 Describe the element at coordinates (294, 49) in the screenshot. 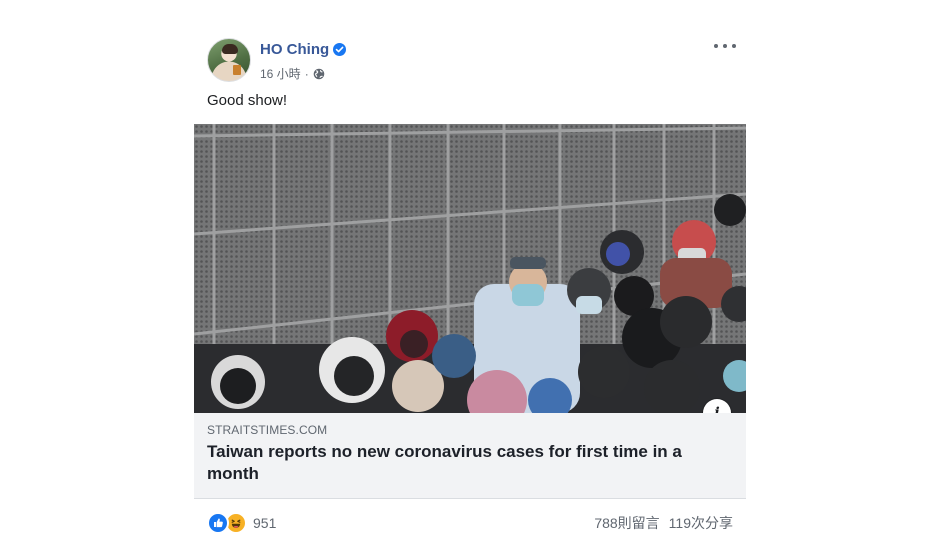

I see `author-name: HO Ching` at that location.